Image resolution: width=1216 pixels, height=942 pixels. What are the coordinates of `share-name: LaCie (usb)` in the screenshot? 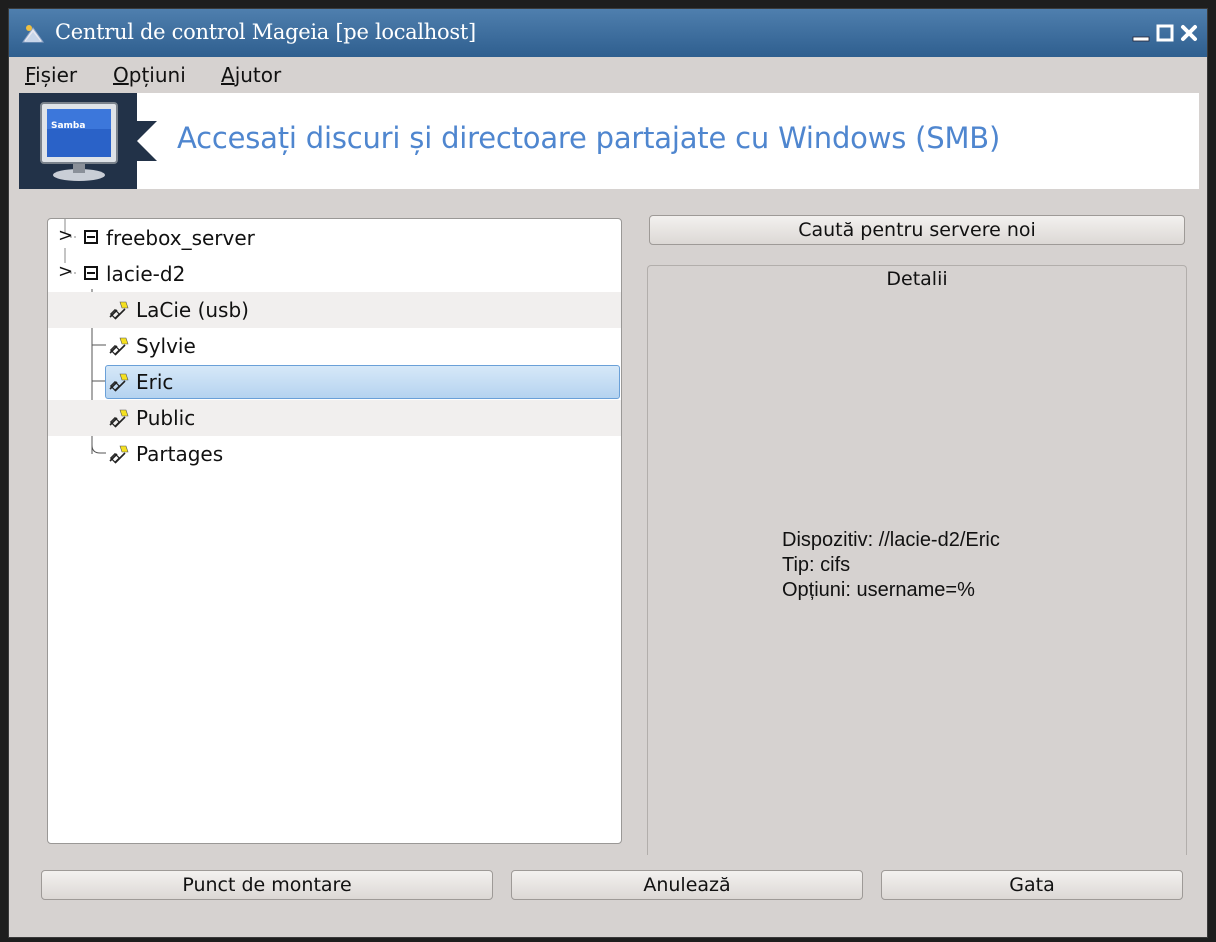 It's located at (192, 310).